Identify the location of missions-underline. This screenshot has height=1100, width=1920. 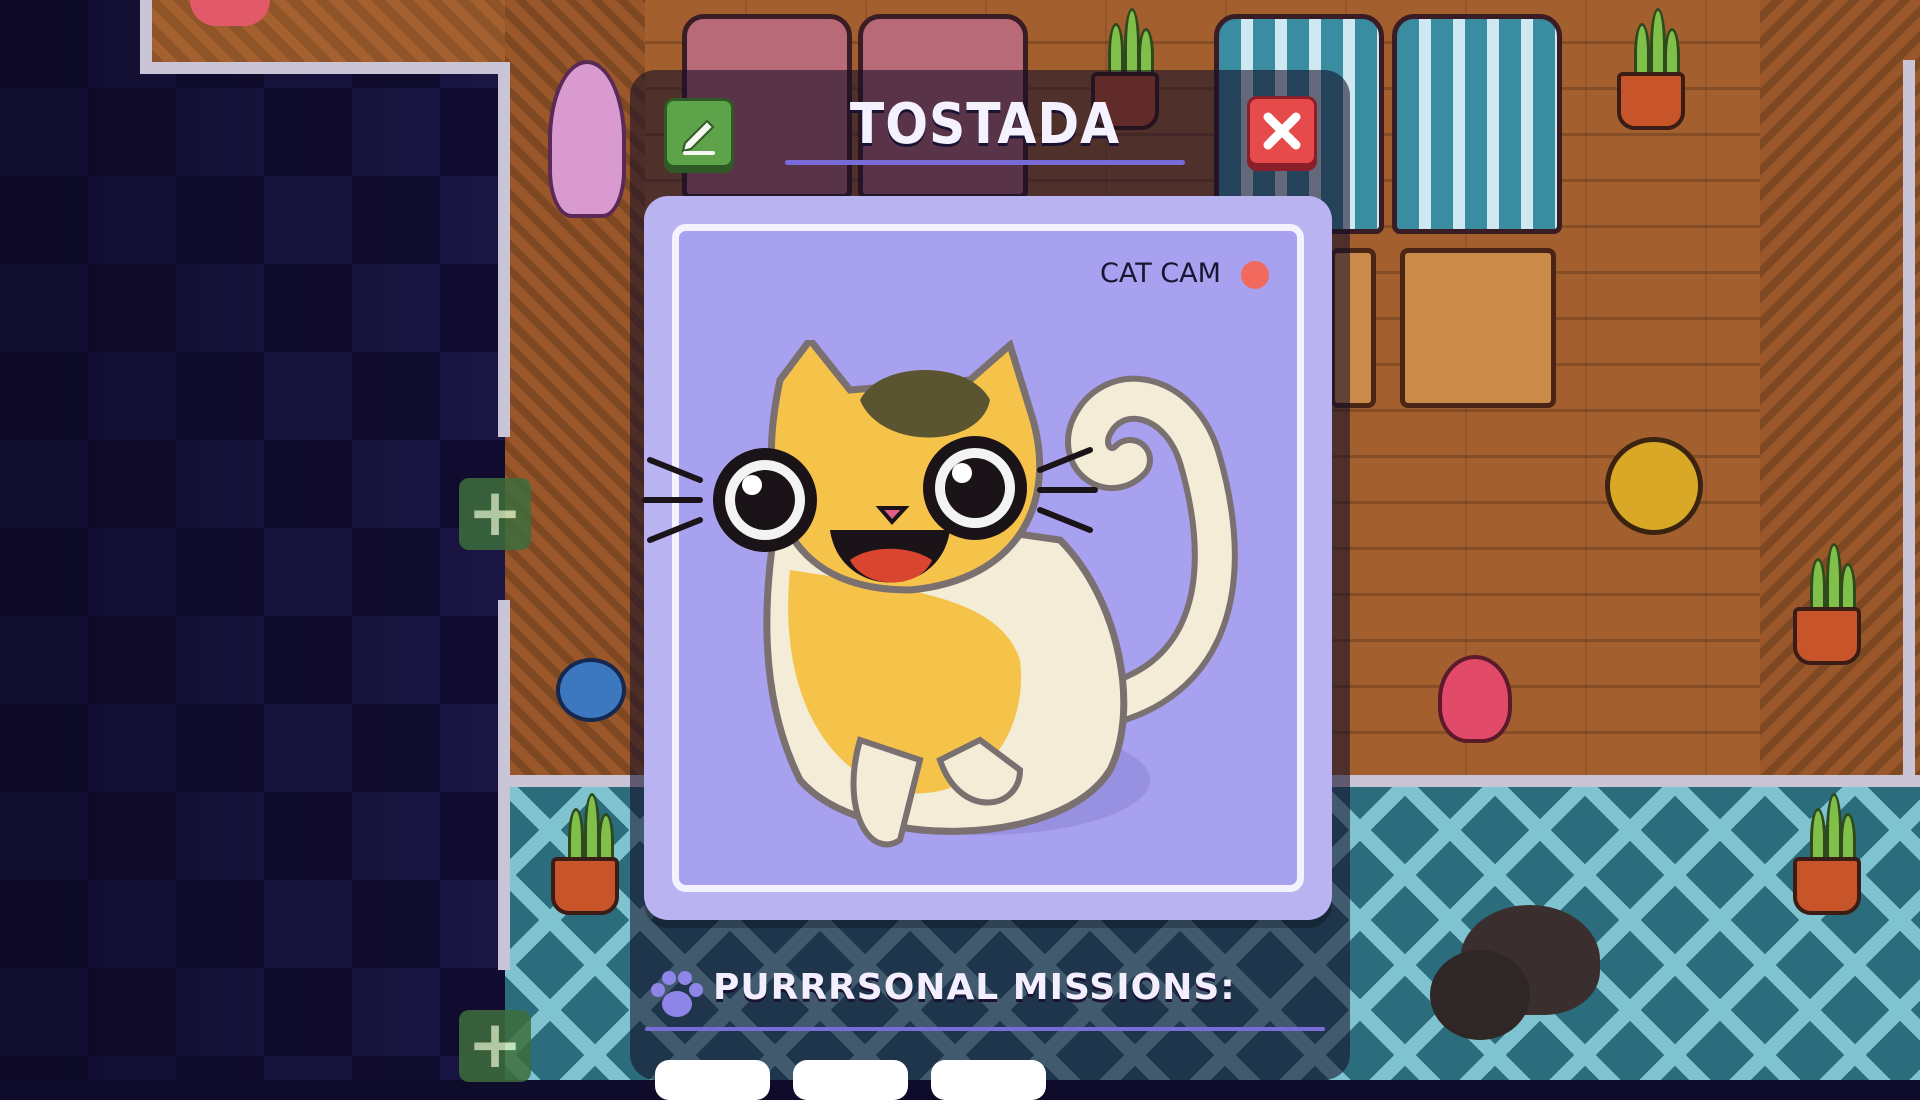
(985, 1029).